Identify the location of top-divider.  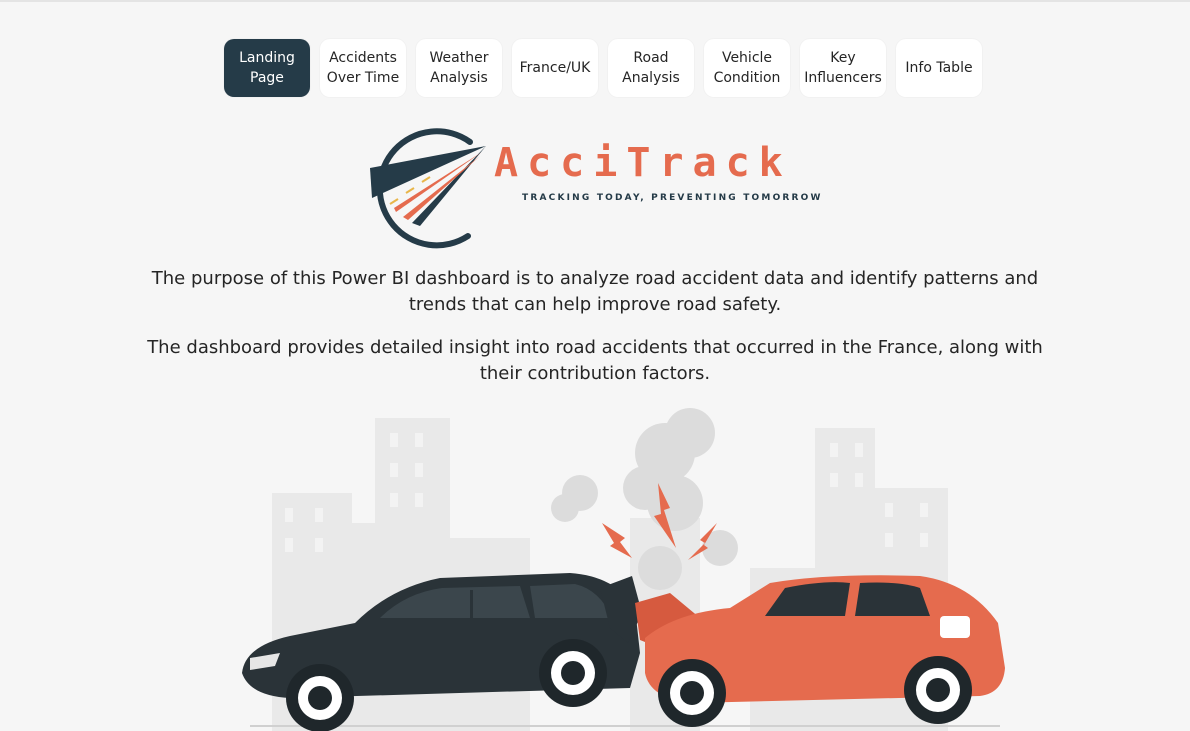
(595, 1).